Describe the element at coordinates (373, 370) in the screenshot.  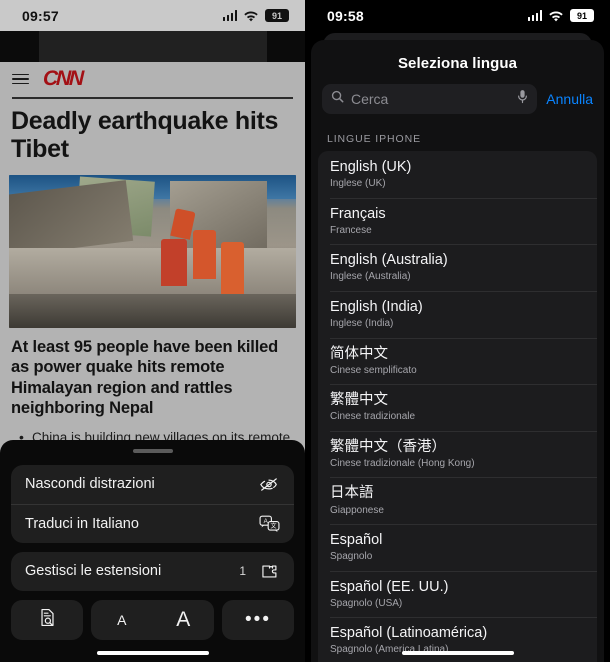
I see `language-italian-name: Cinese semplificato` at that location.